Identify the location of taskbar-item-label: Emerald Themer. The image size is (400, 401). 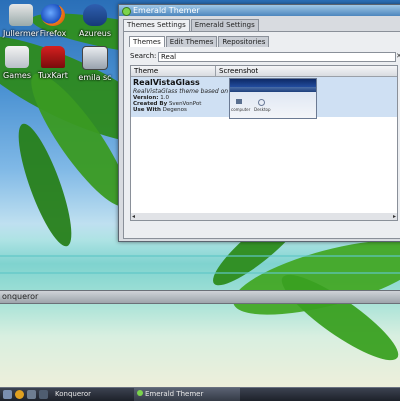
(174, 394).